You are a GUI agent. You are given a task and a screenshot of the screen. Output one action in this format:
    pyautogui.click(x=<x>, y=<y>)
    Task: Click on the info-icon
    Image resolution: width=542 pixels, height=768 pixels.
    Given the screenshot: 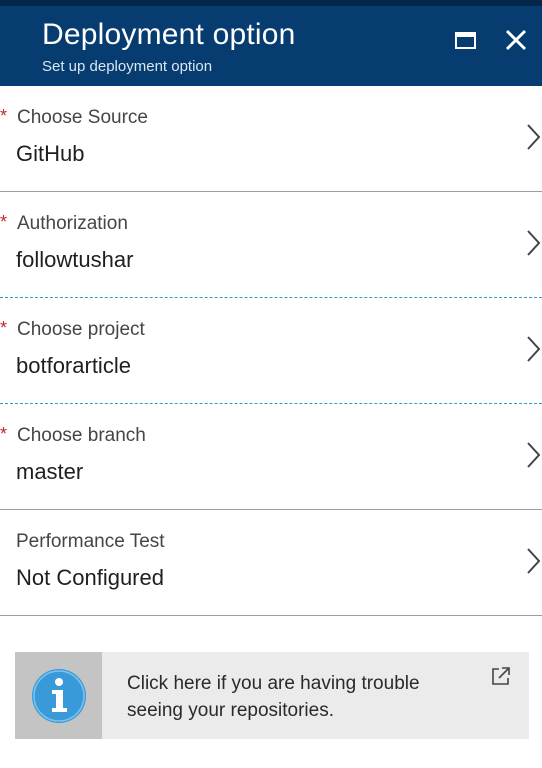 What is the action you would take?
    pyautogui.click(x=59, y=696)
    